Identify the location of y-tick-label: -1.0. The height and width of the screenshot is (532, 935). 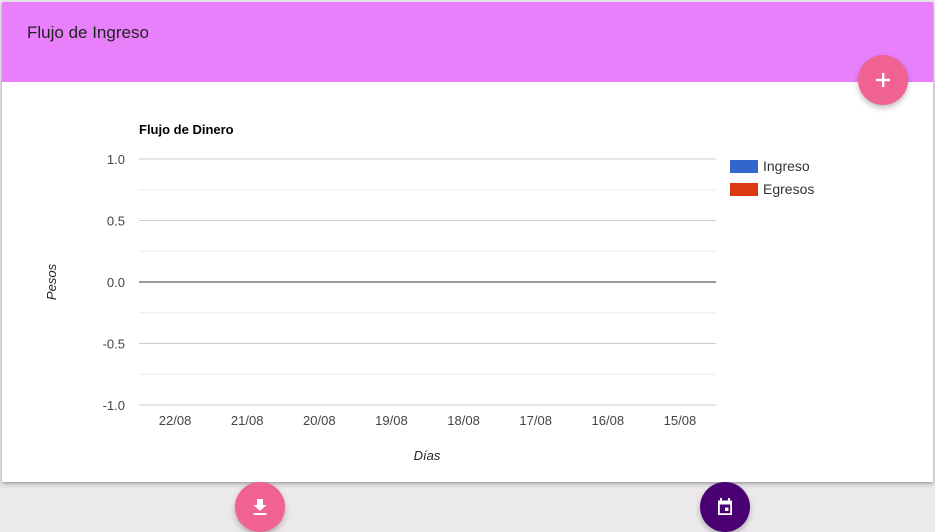
(114, 405).